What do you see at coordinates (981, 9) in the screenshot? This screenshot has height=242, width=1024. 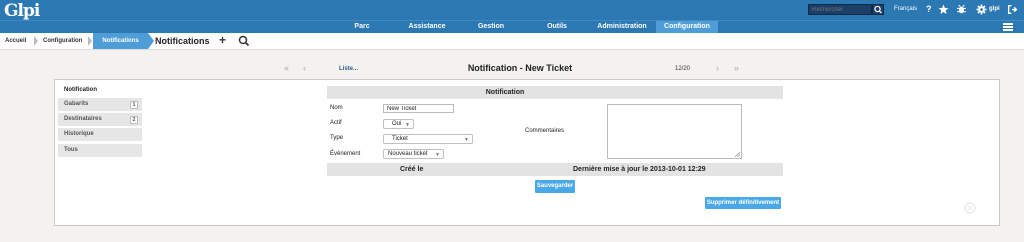 I see `gear-icon` at bounding box center [981, 9].